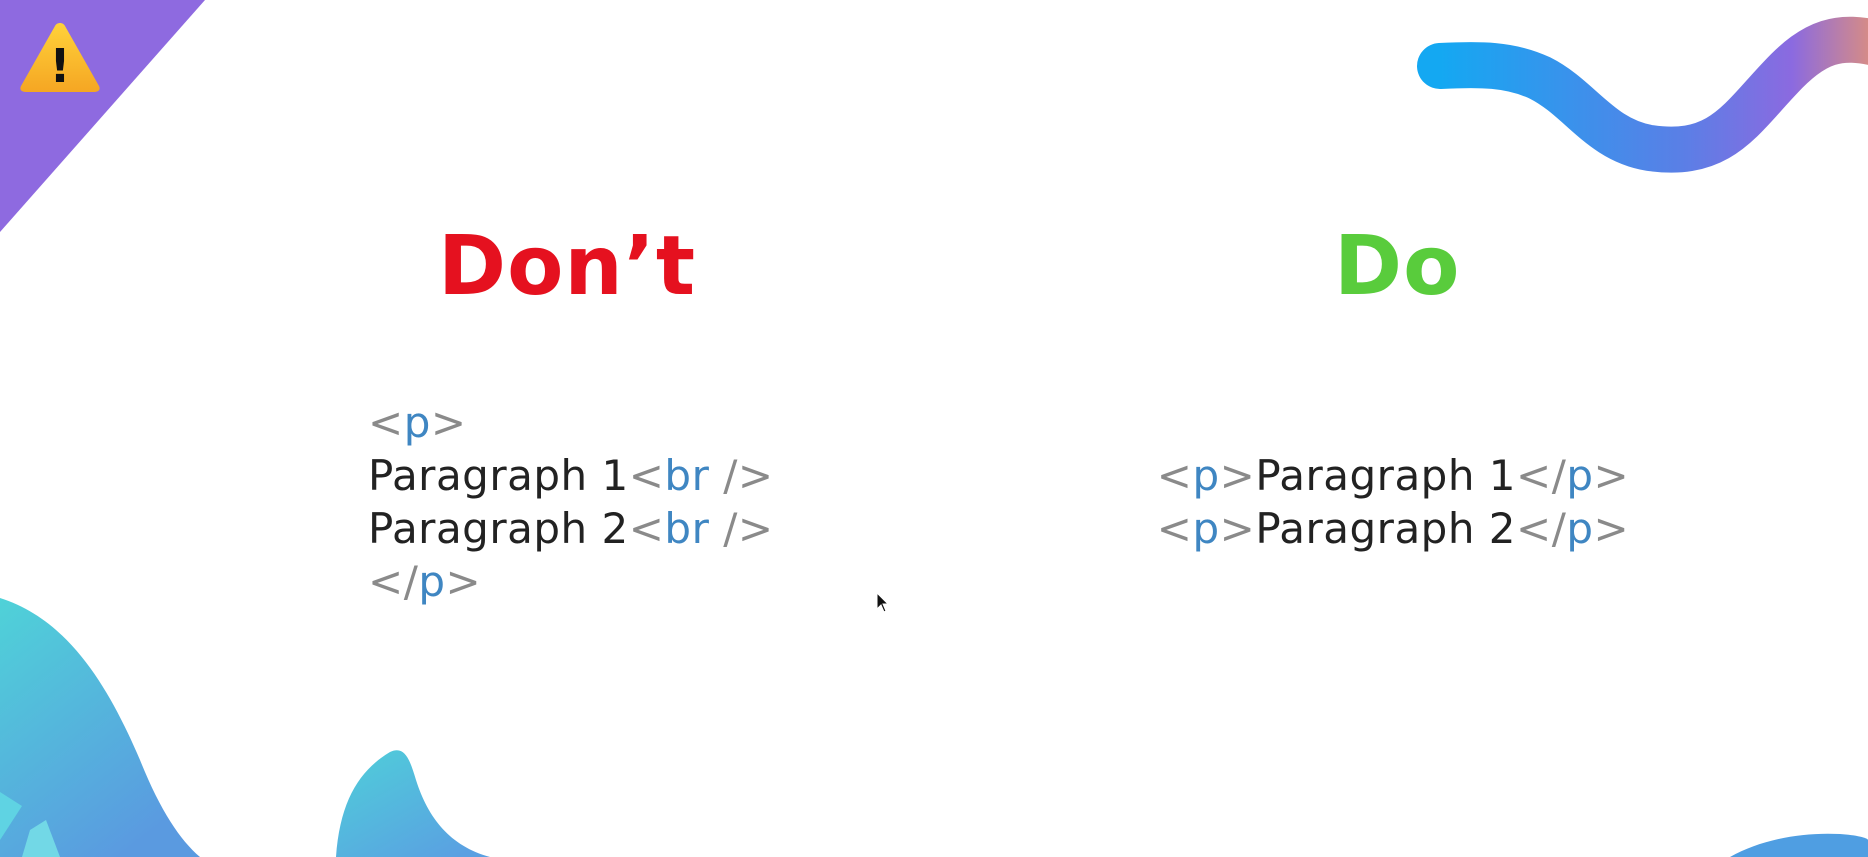 This screenshot has height=857, width=1868. I want to click on dont-heading: Don’t, so click(567, 266).